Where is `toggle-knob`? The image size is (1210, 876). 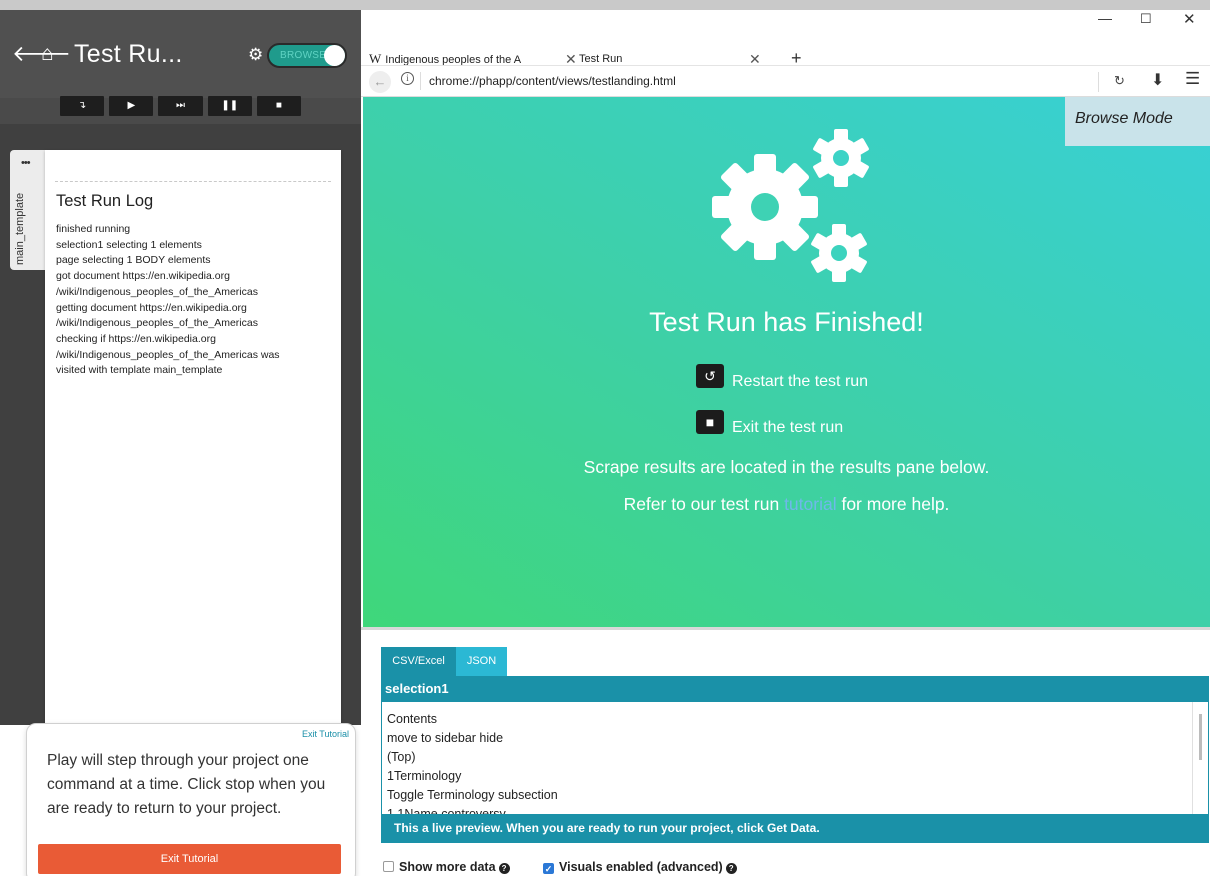
toggle-knob is located at coordinates (334, 55).